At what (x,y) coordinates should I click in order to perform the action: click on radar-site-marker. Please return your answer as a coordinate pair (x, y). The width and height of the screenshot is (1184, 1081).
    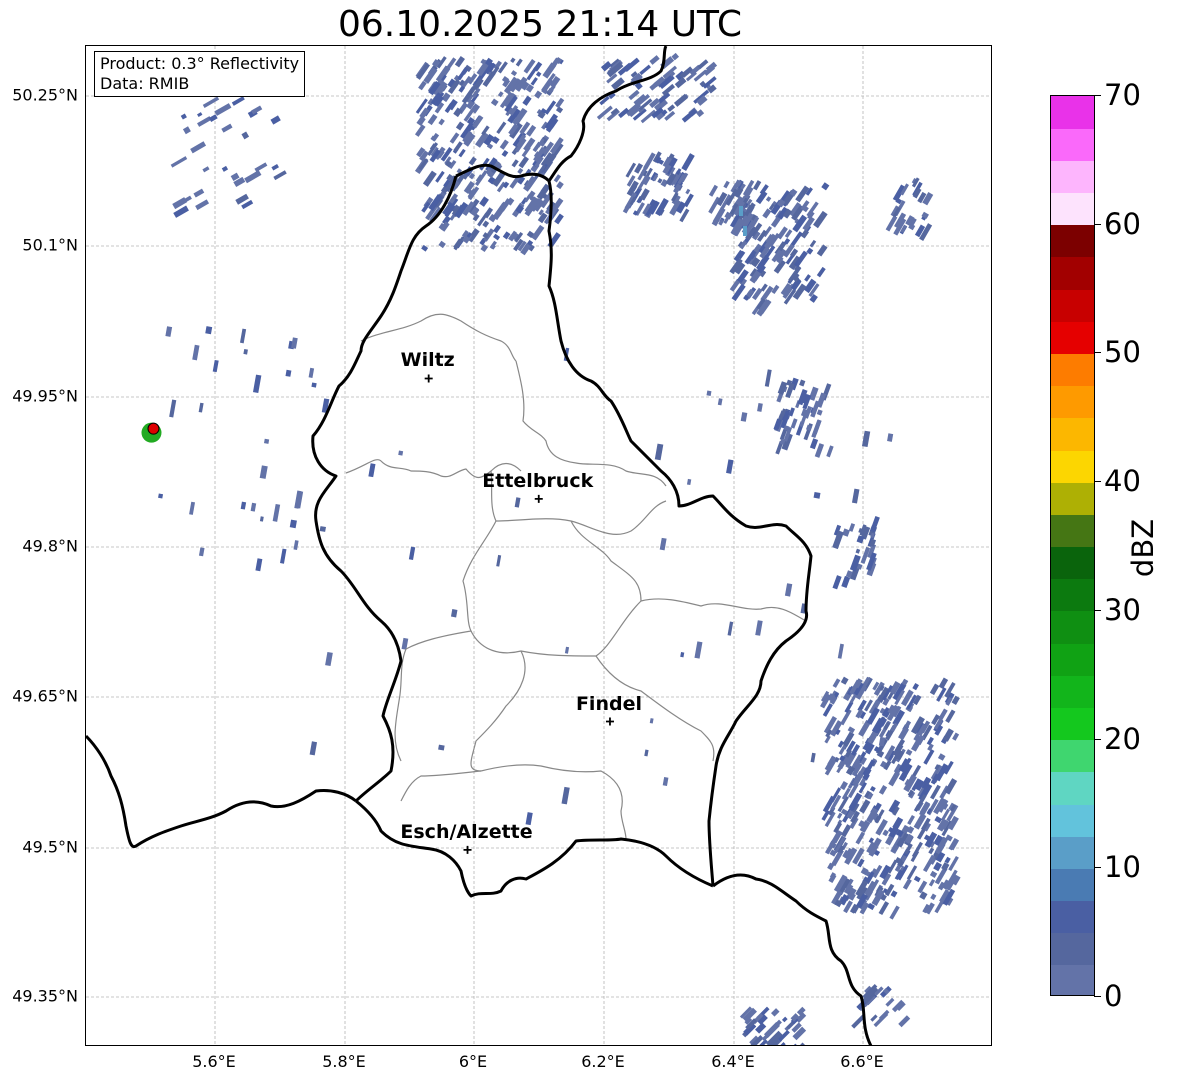
    Looking at the image, I should click on (151, 432).